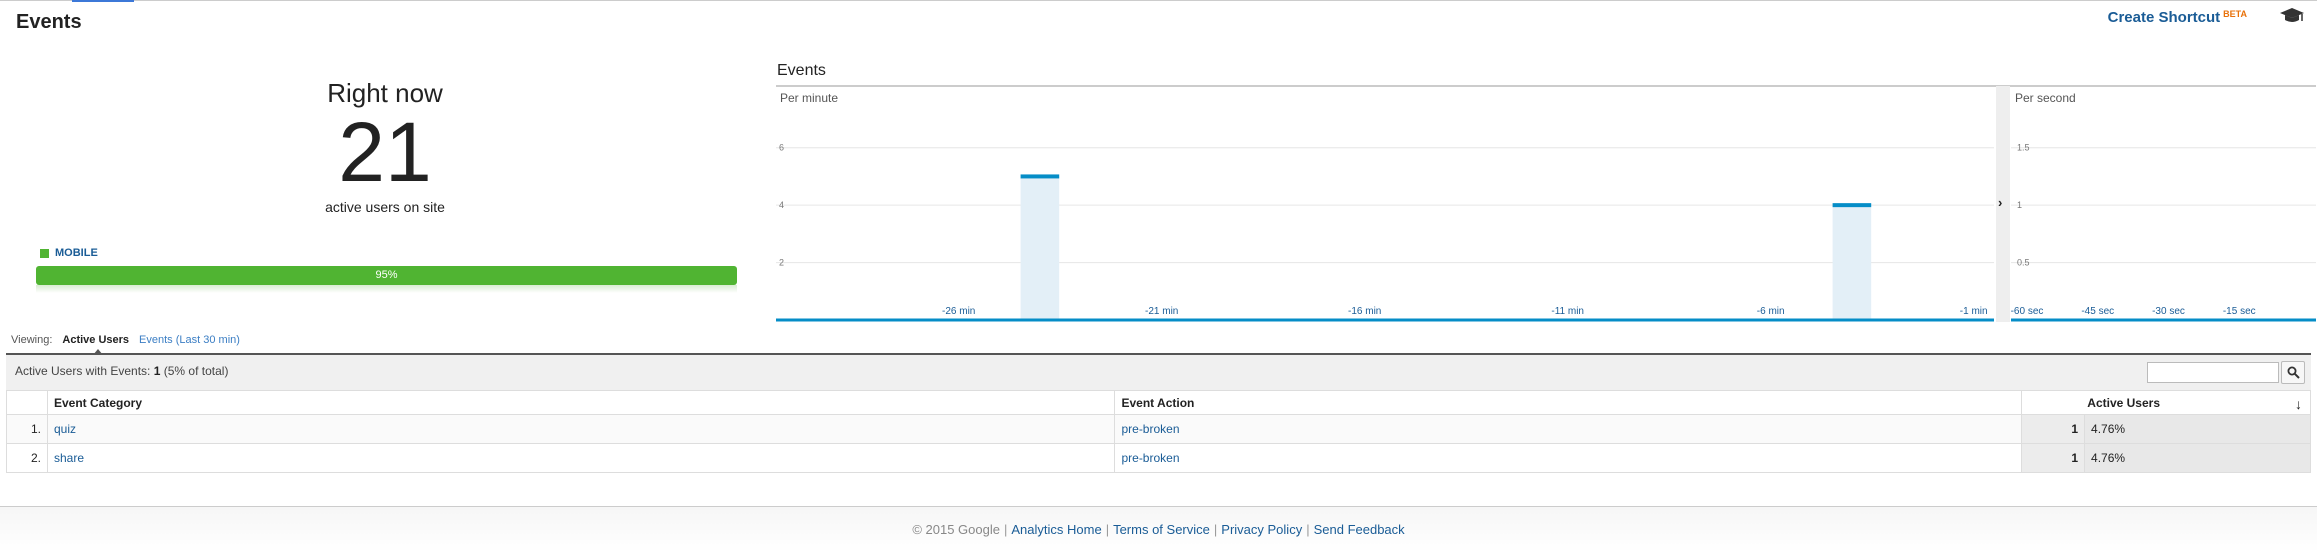 The width and height of the screenshot is (2317, 552). I want to click on per-second-title: Per second, so click(2045, 98).